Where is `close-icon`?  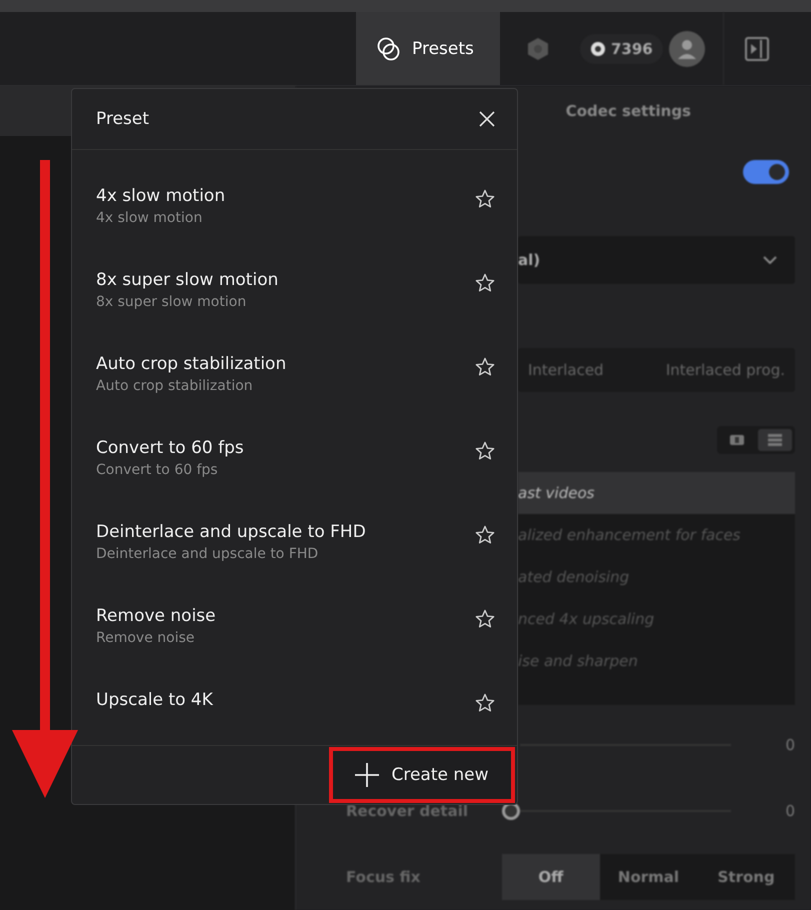 close-icon is located at coordinates (487, 119).